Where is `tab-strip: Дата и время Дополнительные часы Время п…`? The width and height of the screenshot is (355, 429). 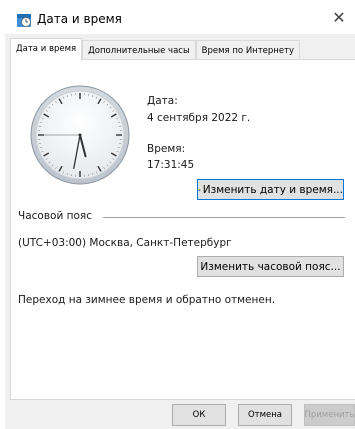
tab-strip: Дата и время Дополнительные часы Время п… is located at coordinates (155, 49).